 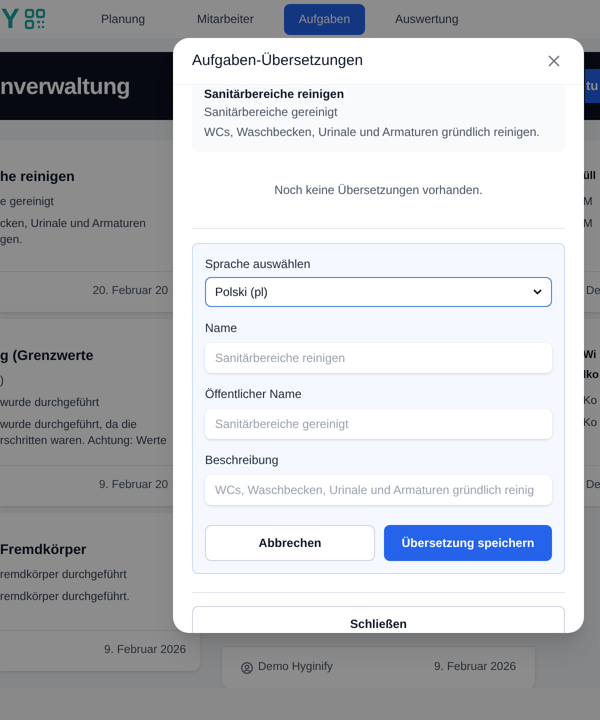 I want to click on input-field: Sanitärbereiche gereinigt, so click(x=378, y=424).